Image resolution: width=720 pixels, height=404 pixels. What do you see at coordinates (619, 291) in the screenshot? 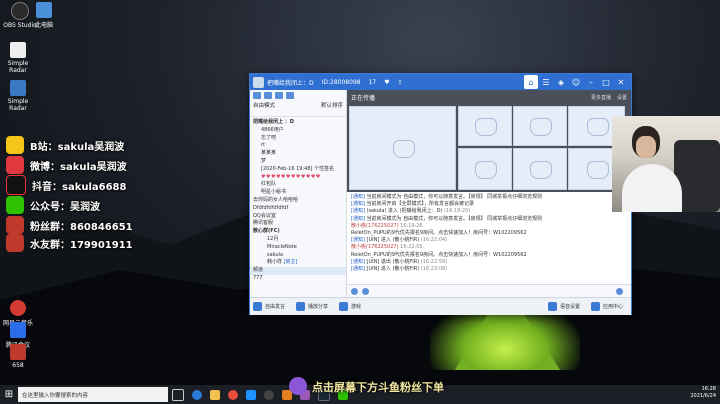
I see `send-icon` at bounding box center [619, 291].